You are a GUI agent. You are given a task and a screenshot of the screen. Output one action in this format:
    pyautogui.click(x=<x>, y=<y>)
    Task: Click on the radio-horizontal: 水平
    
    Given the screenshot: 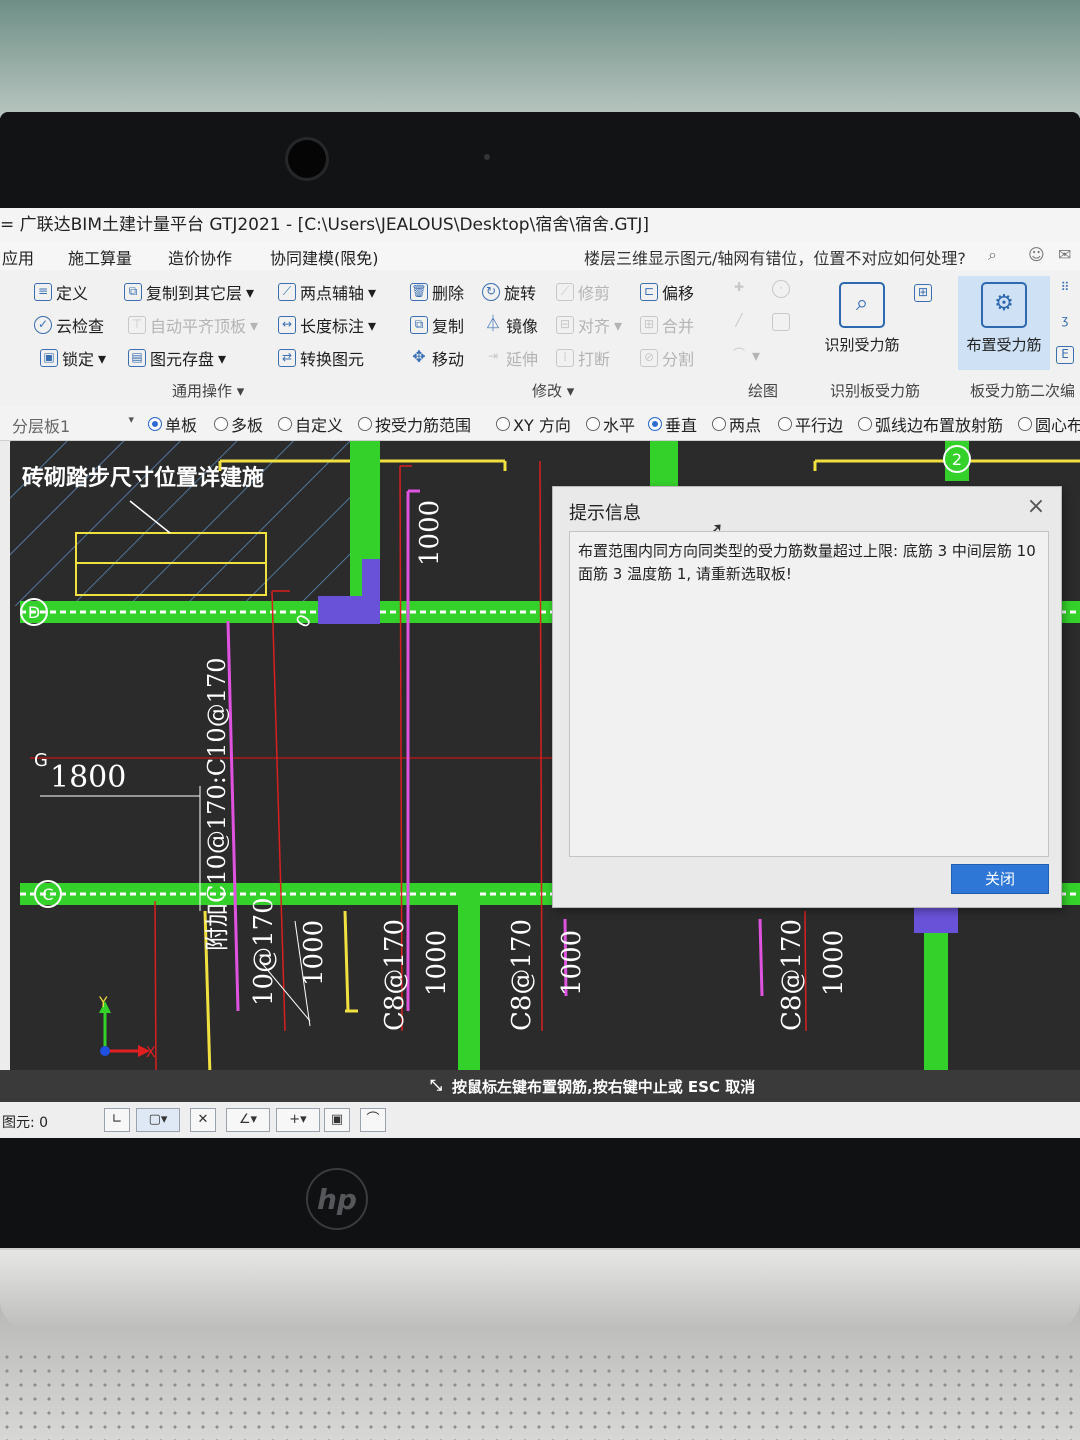 What is the action you would take?
    pyautogui.click(x=610, y=424)
    